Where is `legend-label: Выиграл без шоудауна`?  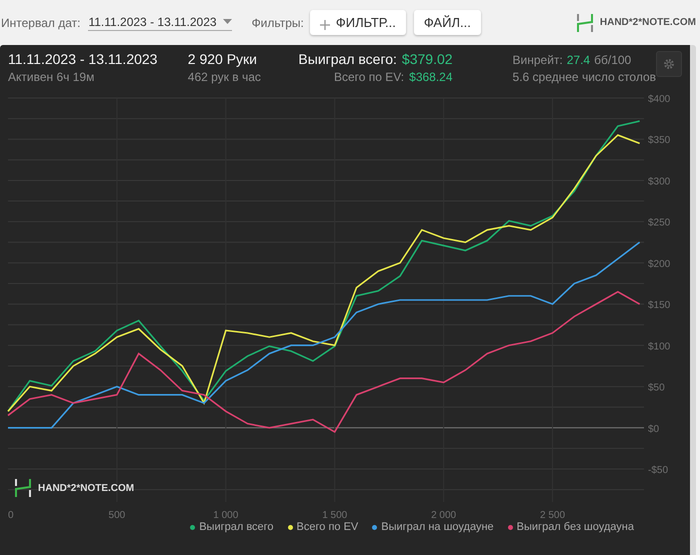
legend-label: Выиграл без шоудауна is located at coordinates (575, 527).